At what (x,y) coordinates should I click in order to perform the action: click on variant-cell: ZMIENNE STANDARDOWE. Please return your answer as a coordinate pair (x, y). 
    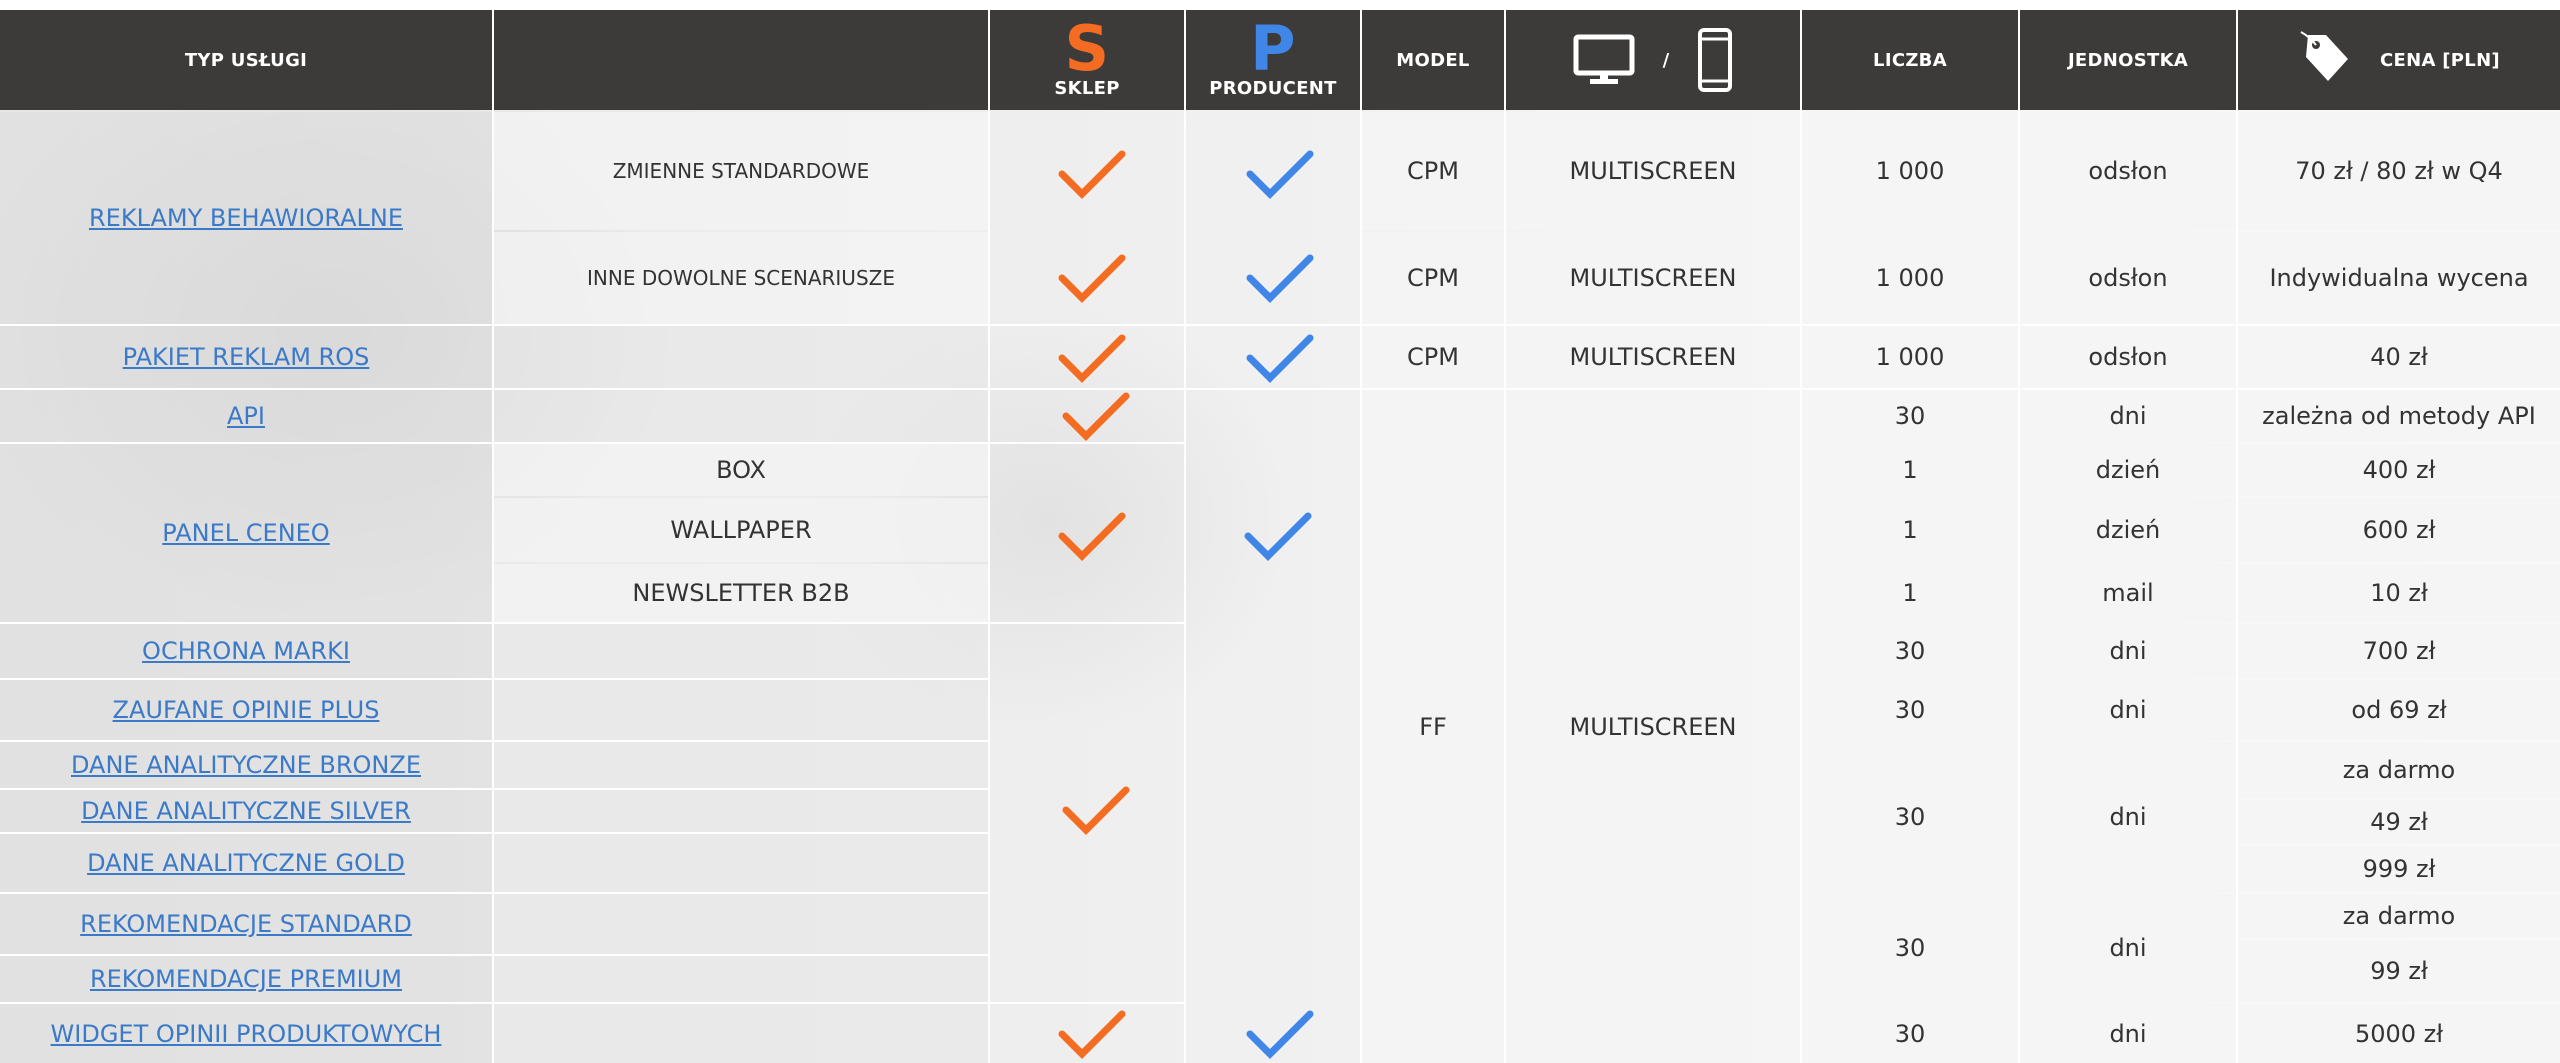
    Looking at the image, I should click on (741, 171).